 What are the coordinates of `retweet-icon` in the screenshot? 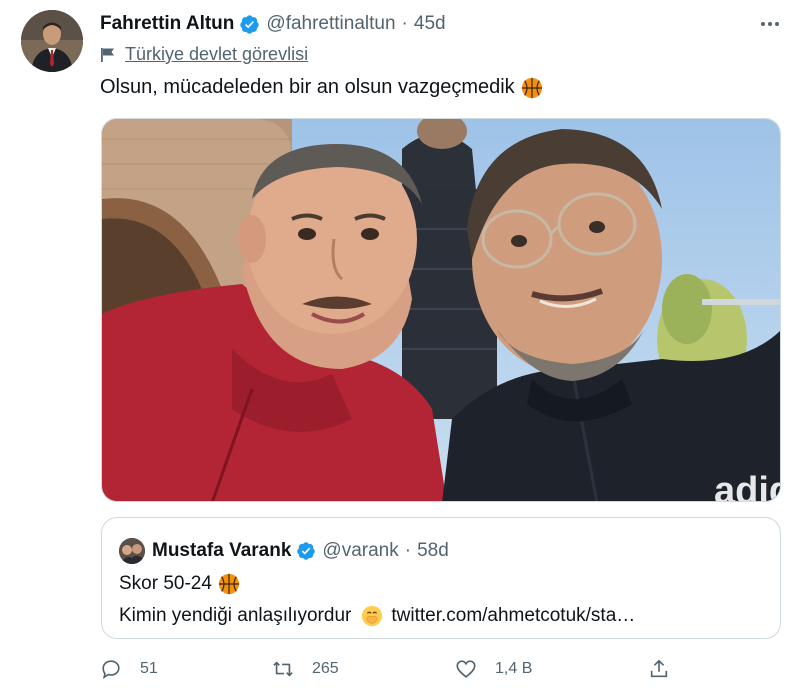 It's located at (283, 669).